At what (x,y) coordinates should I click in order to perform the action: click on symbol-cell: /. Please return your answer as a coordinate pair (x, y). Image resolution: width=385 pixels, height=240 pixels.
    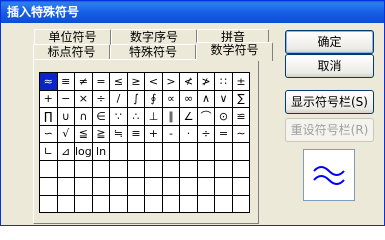
    Looking at the image, I should click on (118, 98).